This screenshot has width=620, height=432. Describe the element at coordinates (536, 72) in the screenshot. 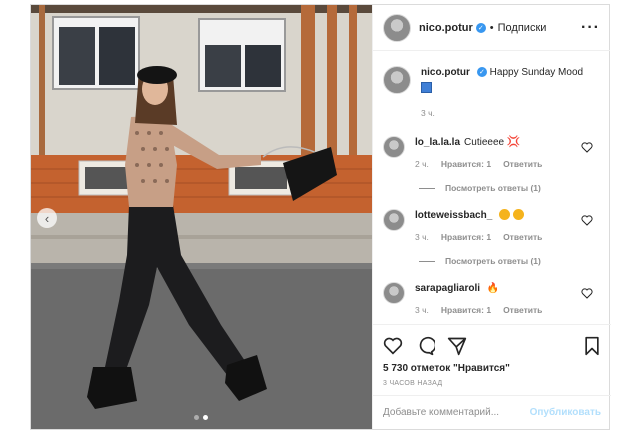

I see `caption-text: Happy Sunday Mood` at that location.